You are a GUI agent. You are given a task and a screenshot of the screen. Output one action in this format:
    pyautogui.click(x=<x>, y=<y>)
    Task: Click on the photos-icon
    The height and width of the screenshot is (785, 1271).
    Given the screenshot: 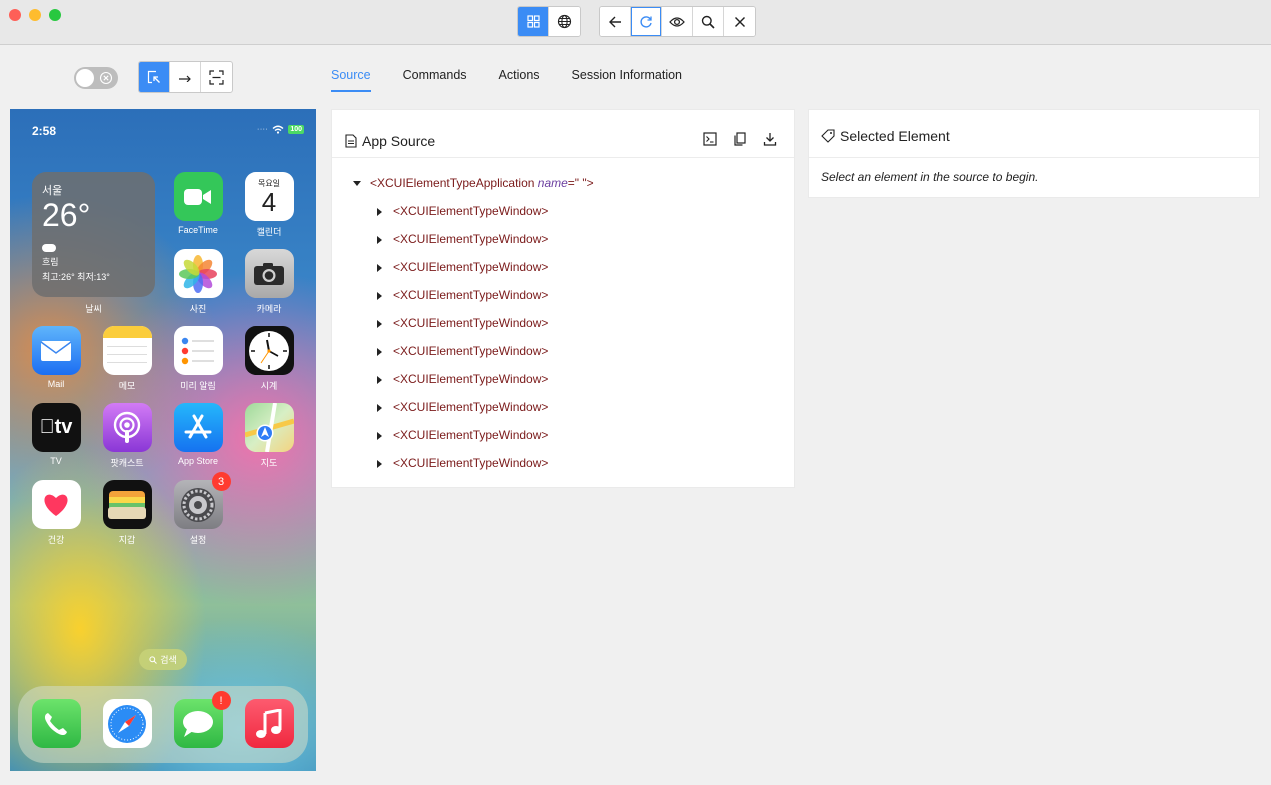 What is the action you would take?
    pyautogui.click(x=198, y=273)
    